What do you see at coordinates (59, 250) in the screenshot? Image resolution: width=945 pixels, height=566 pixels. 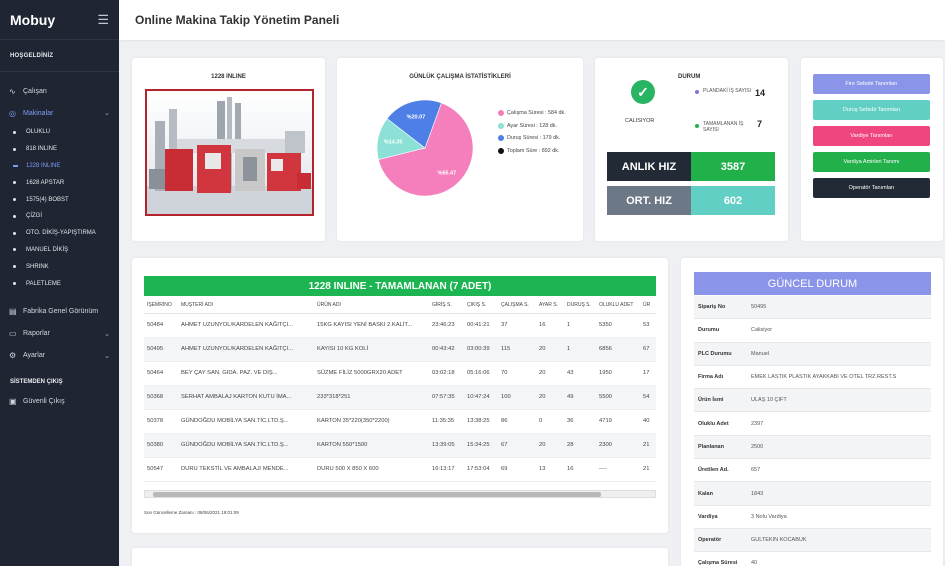 I see `sidebar-sub-manuel-dikis: MANUEL DİKİŞ` at bounding box center [59, 250].